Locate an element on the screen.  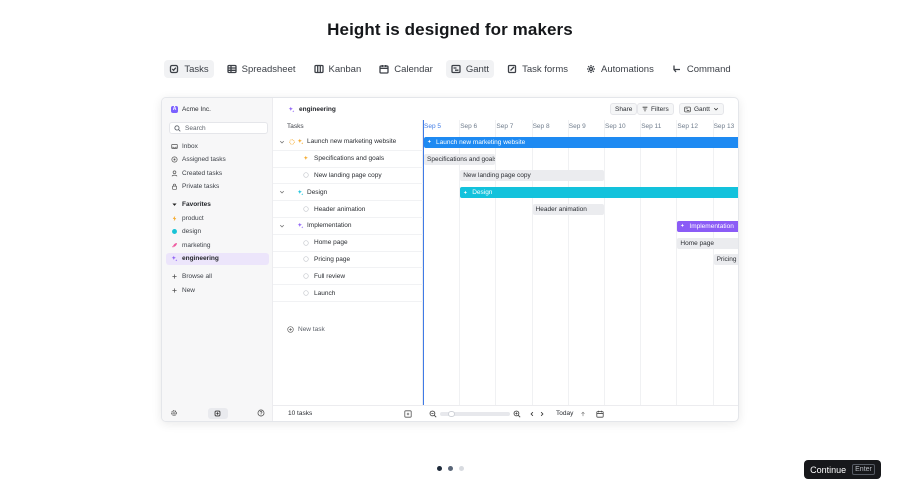
sidebar-item-private-tasks: Private tasks is located at coordinates (217, 187).